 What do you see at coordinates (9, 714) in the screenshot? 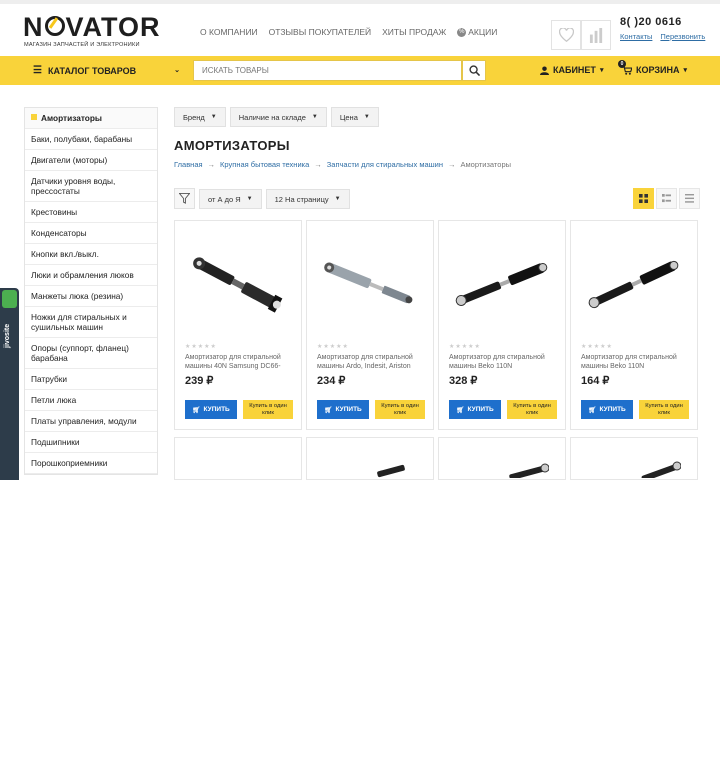
I see `chat-label: Напишите нам, мы онлайн!` at bounding box center [9, 714].